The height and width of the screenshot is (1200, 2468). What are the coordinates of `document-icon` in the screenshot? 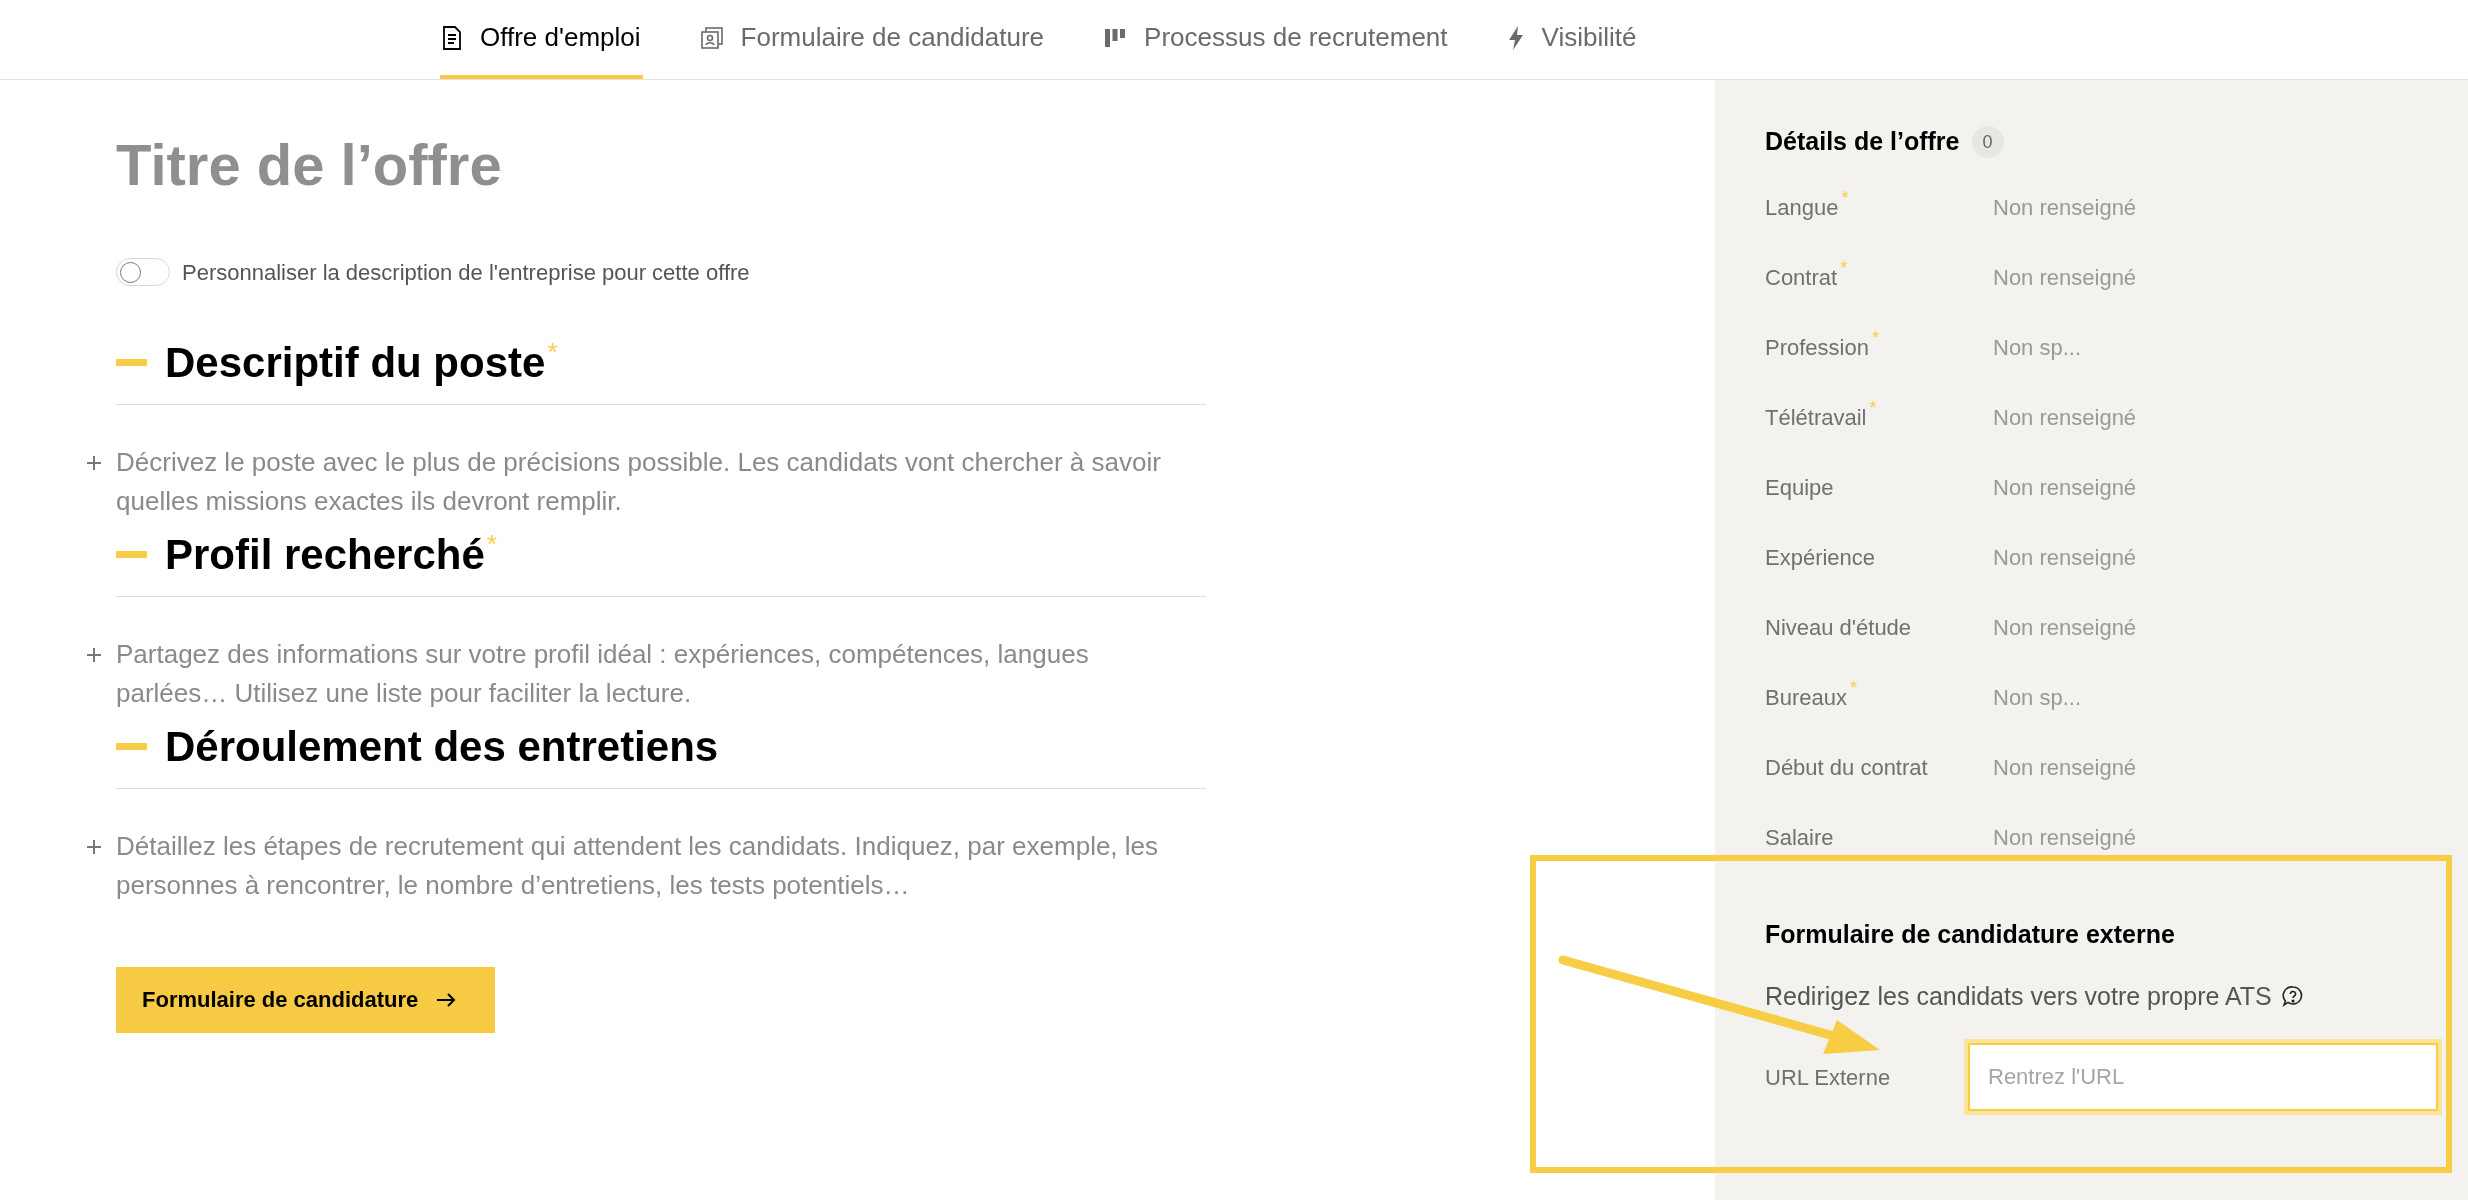 It's located at (452, 37).